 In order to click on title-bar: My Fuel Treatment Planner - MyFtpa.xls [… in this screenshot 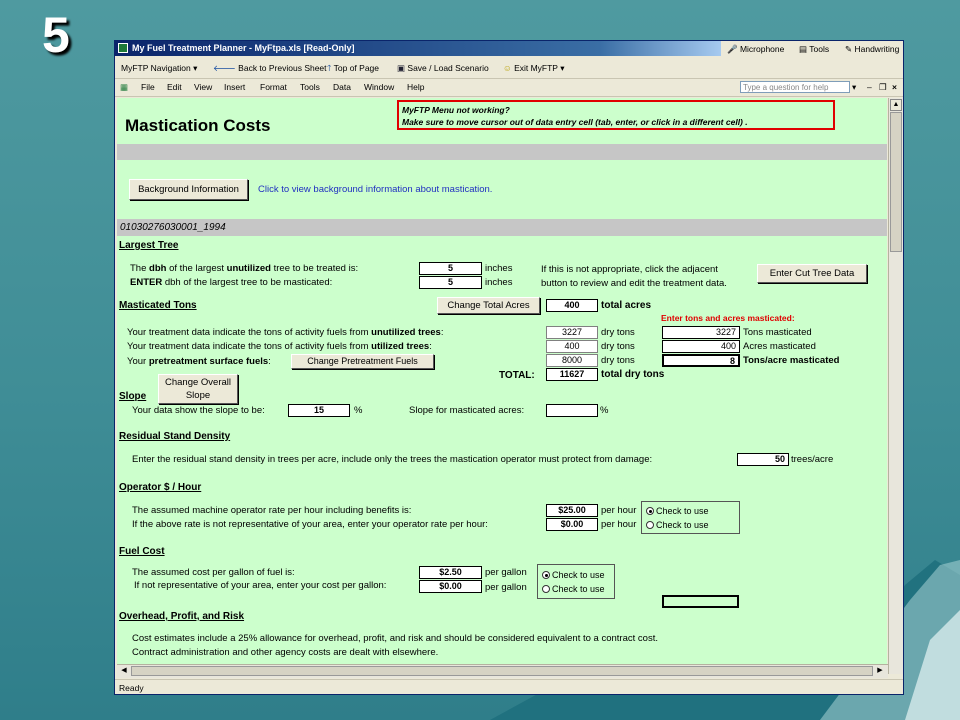, I will do `click(418, 48)`.